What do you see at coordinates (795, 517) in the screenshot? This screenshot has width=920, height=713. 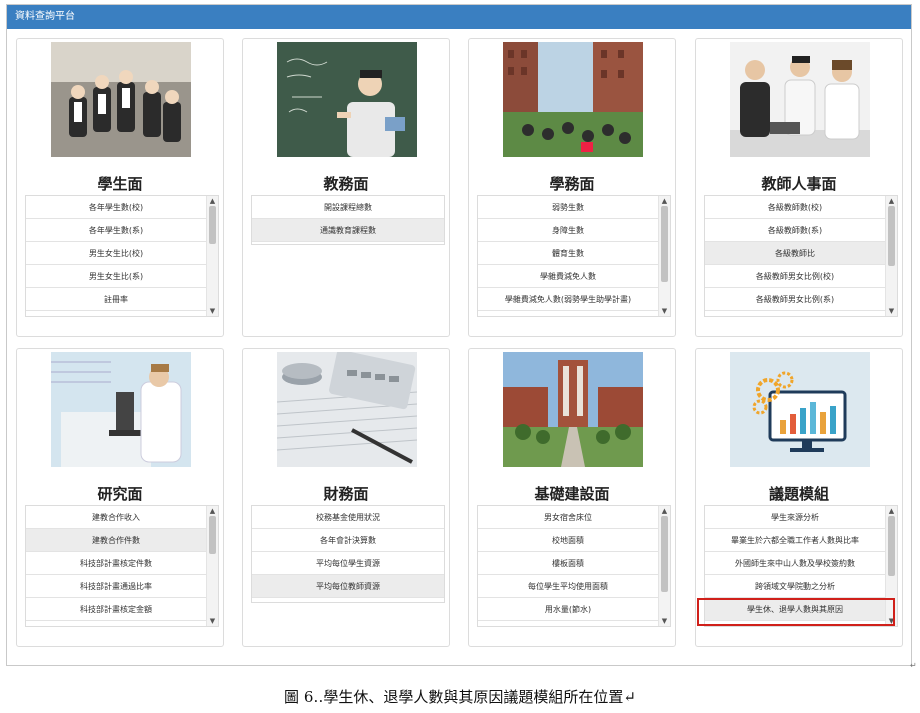 I see `list-item: 學生來源分析` at bounding box center [795, 517].